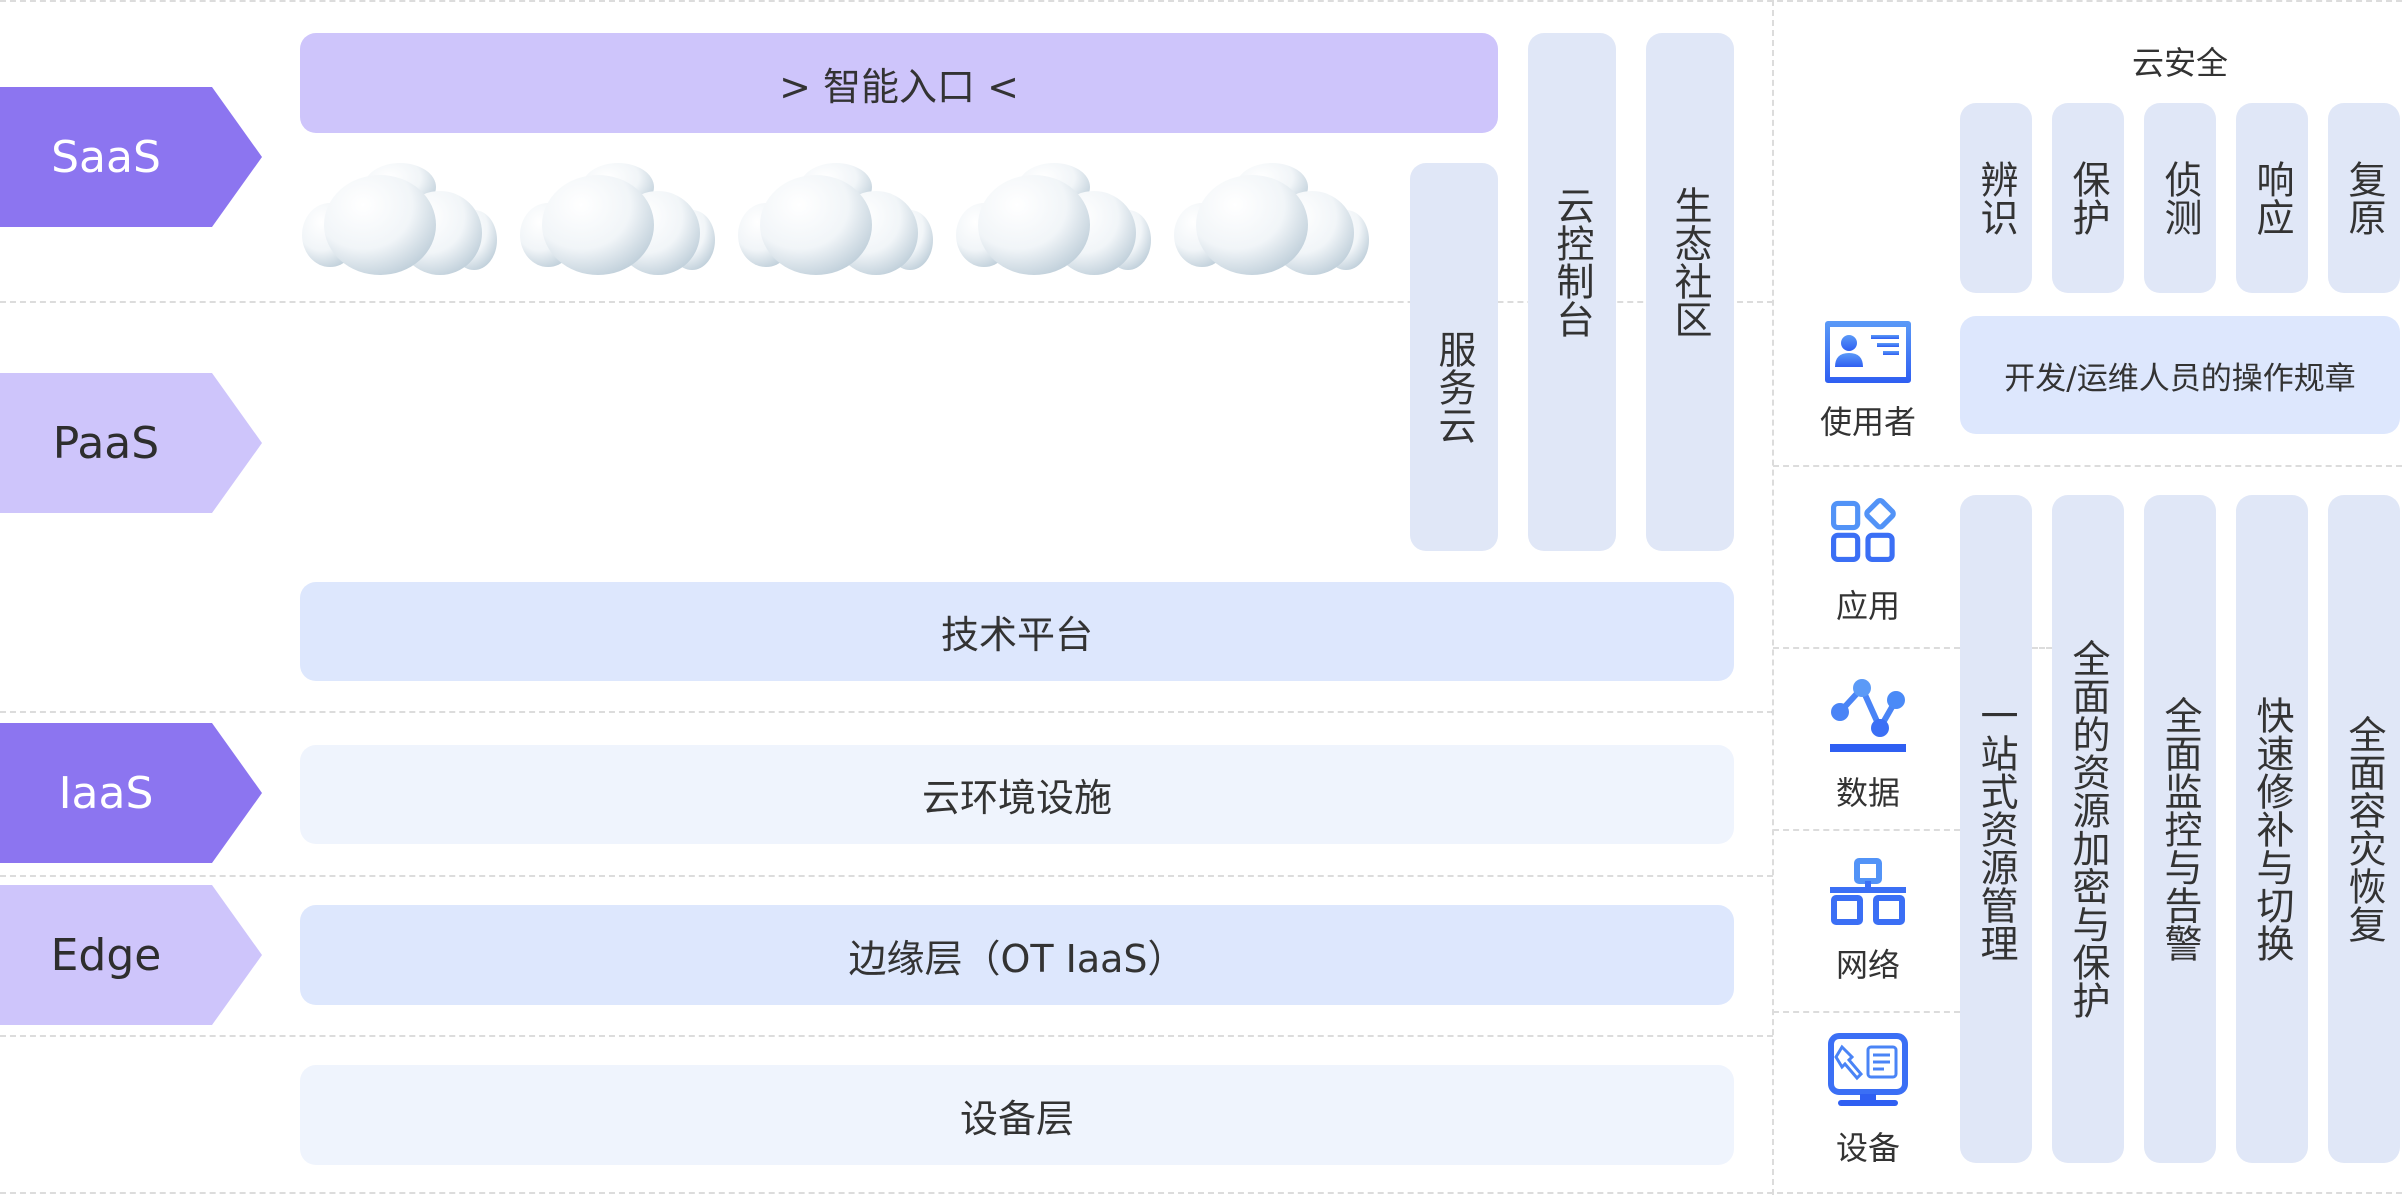  I want to click on divider-security-app, so click(1866, 648).